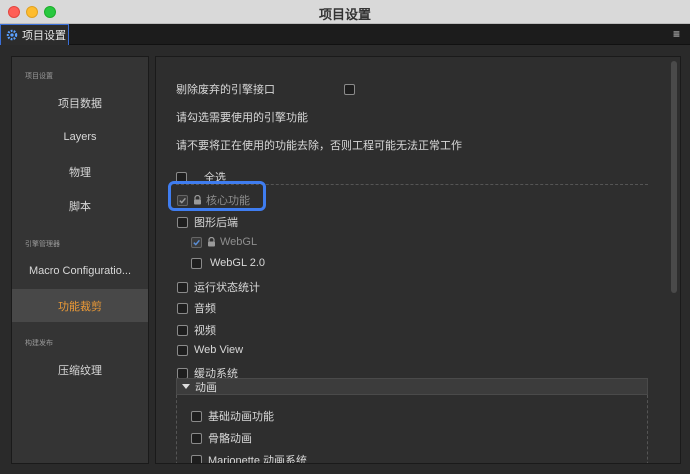 Image resolution: width=690 pixels, height=474 pixels. Describe the element at coordinates (412, 386) in the screenshot. I see `animation-group-header: 动画` at that location.